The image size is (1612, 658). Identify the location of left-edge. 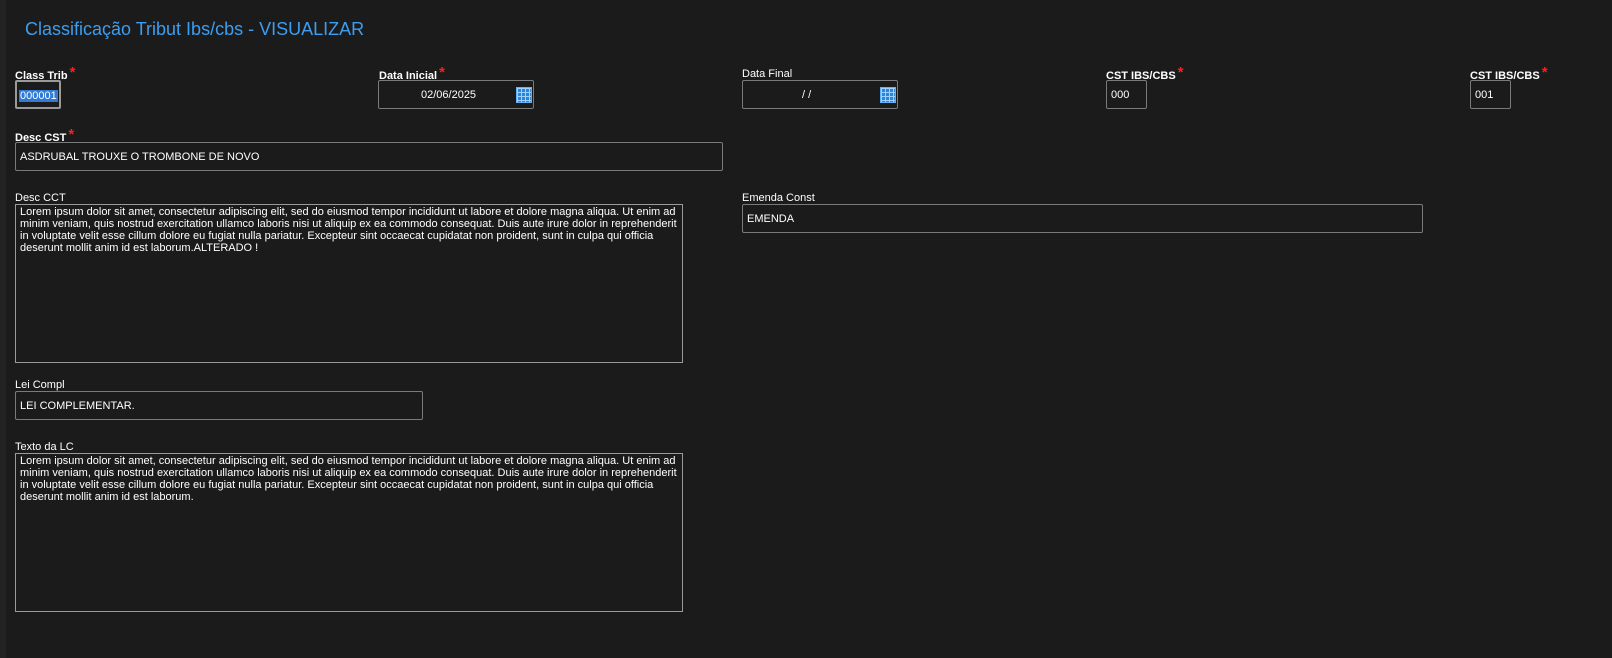
(3, 329).